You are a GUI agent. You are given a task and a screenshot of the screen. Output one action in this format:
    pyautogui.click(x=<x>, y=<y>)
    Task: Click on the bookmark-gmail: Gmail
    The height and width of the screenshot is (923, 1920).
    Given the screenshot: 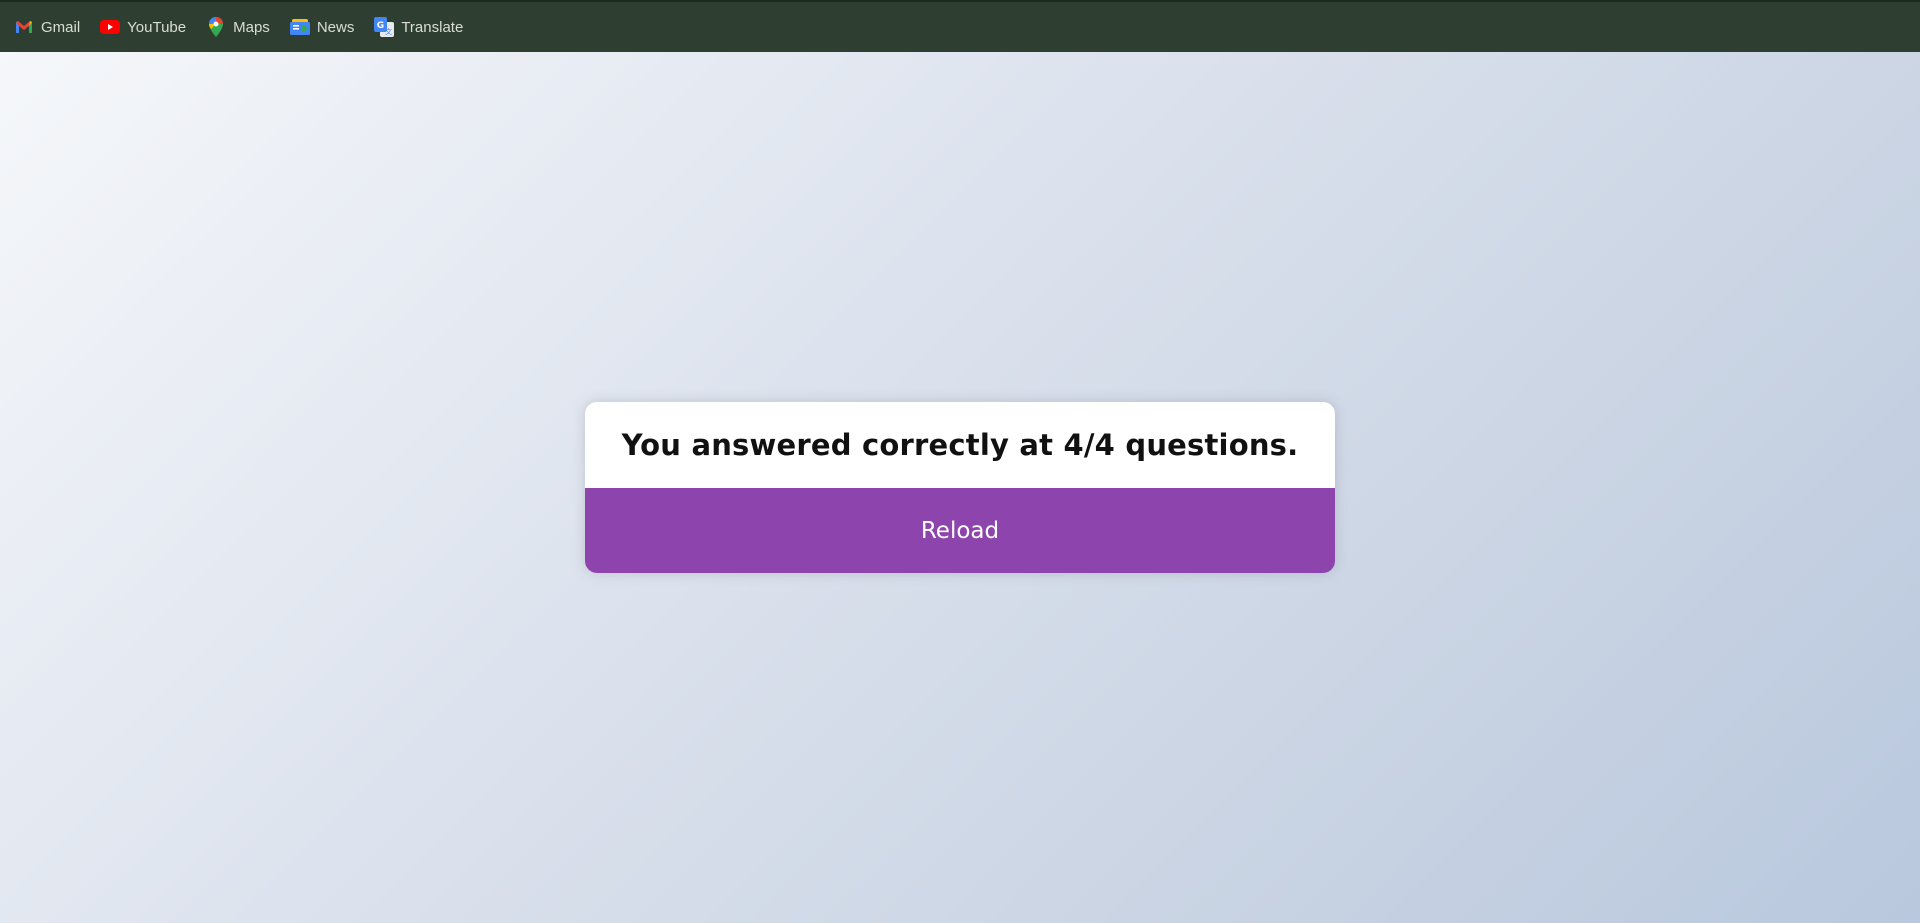 What is the action you would take?
    pyautogui.click(x=50, y=27)
    